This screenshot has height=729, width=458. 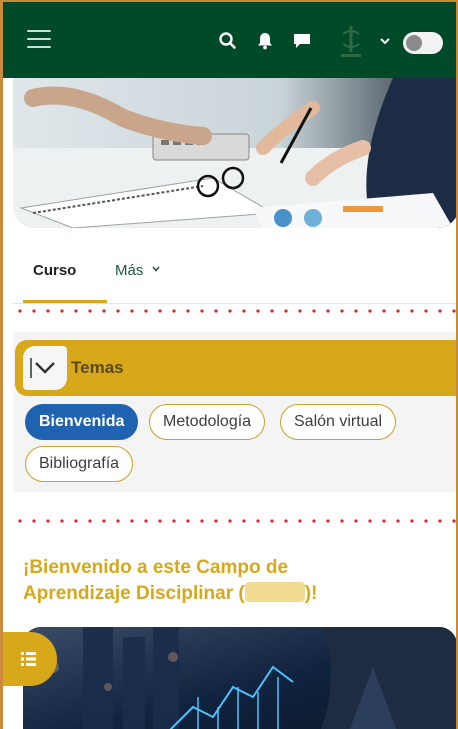 I want to click on top-navbar, so click(x=229, y=40).